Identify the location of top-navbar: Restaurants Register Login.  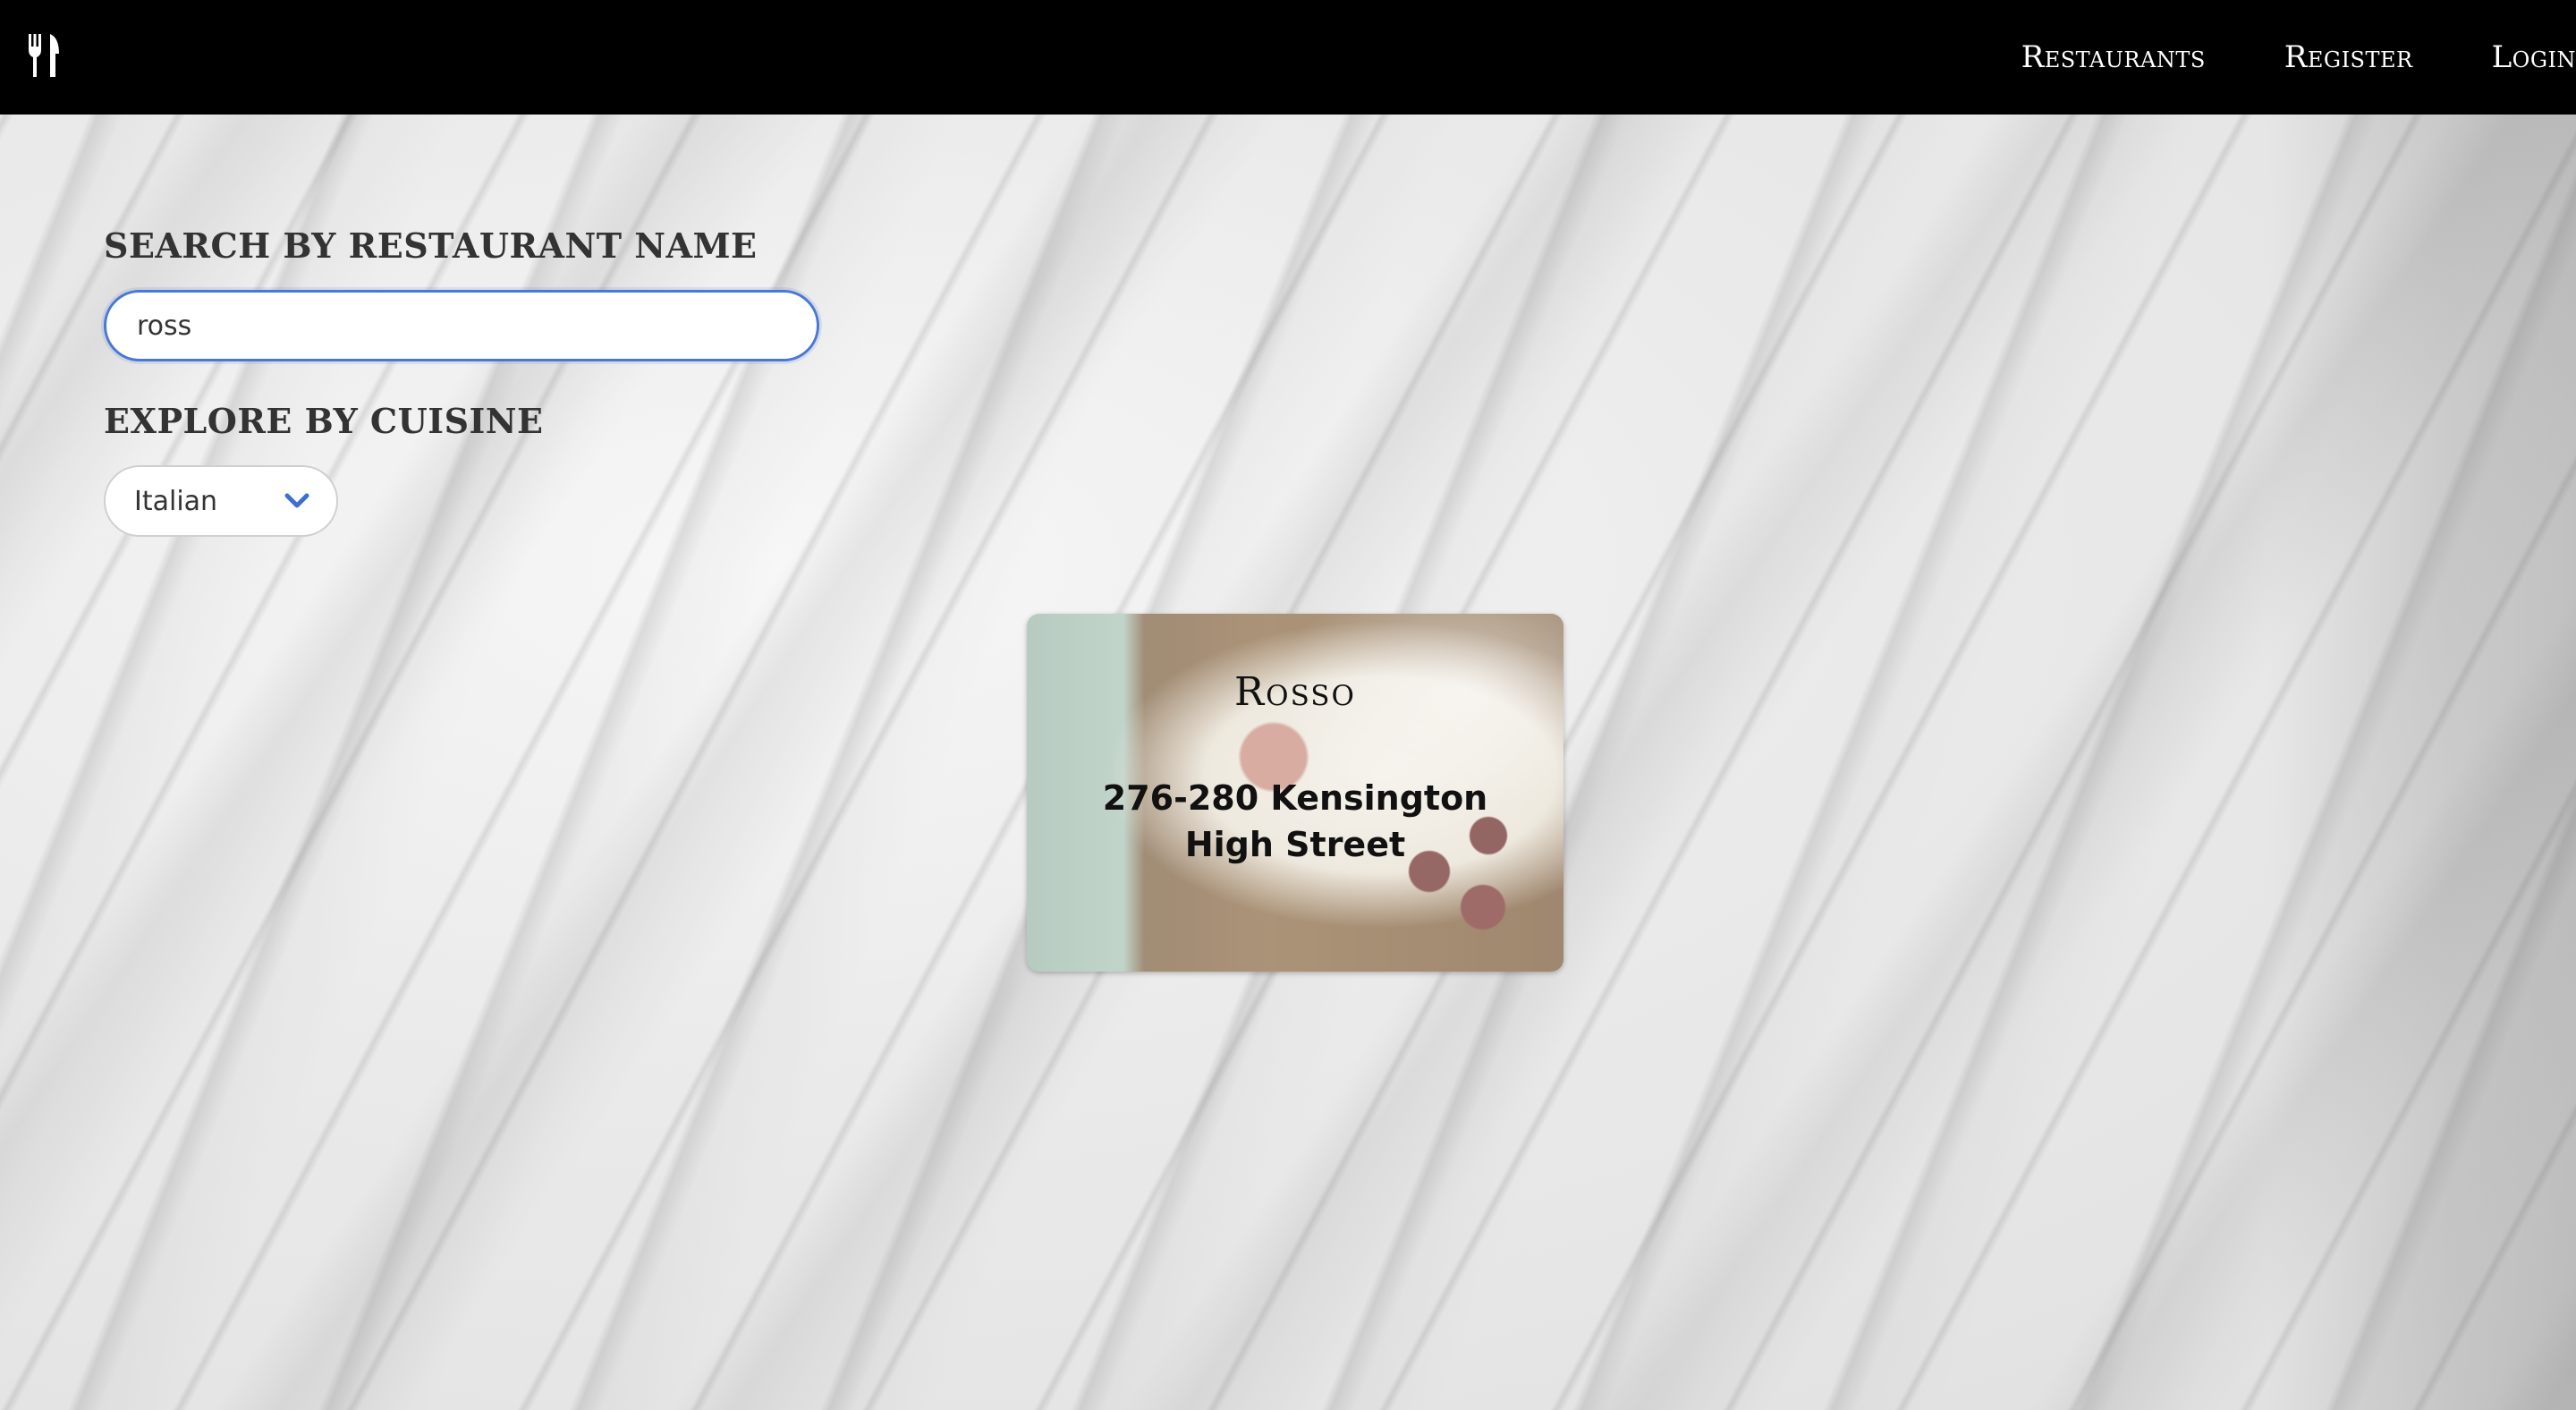
(1288, 58).